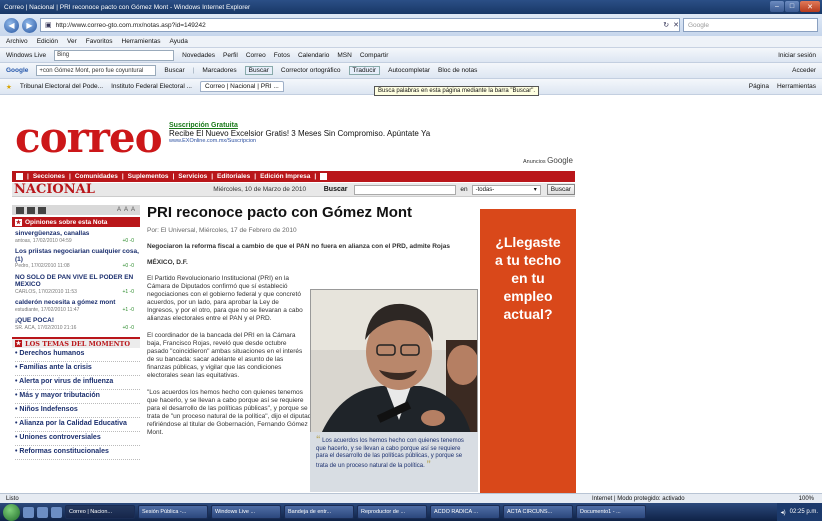 The height and width of the screenshot is (521, 822). What do you see at coordinates (11, 512) in the screenshot?
I see `start-button` at bounding box center [11, 512].